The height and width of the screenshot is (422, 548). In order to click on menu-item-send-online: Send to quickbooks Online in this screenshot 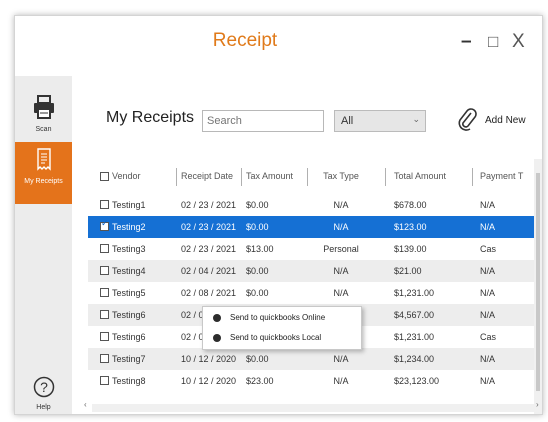, I will do `click(282, 318)`.